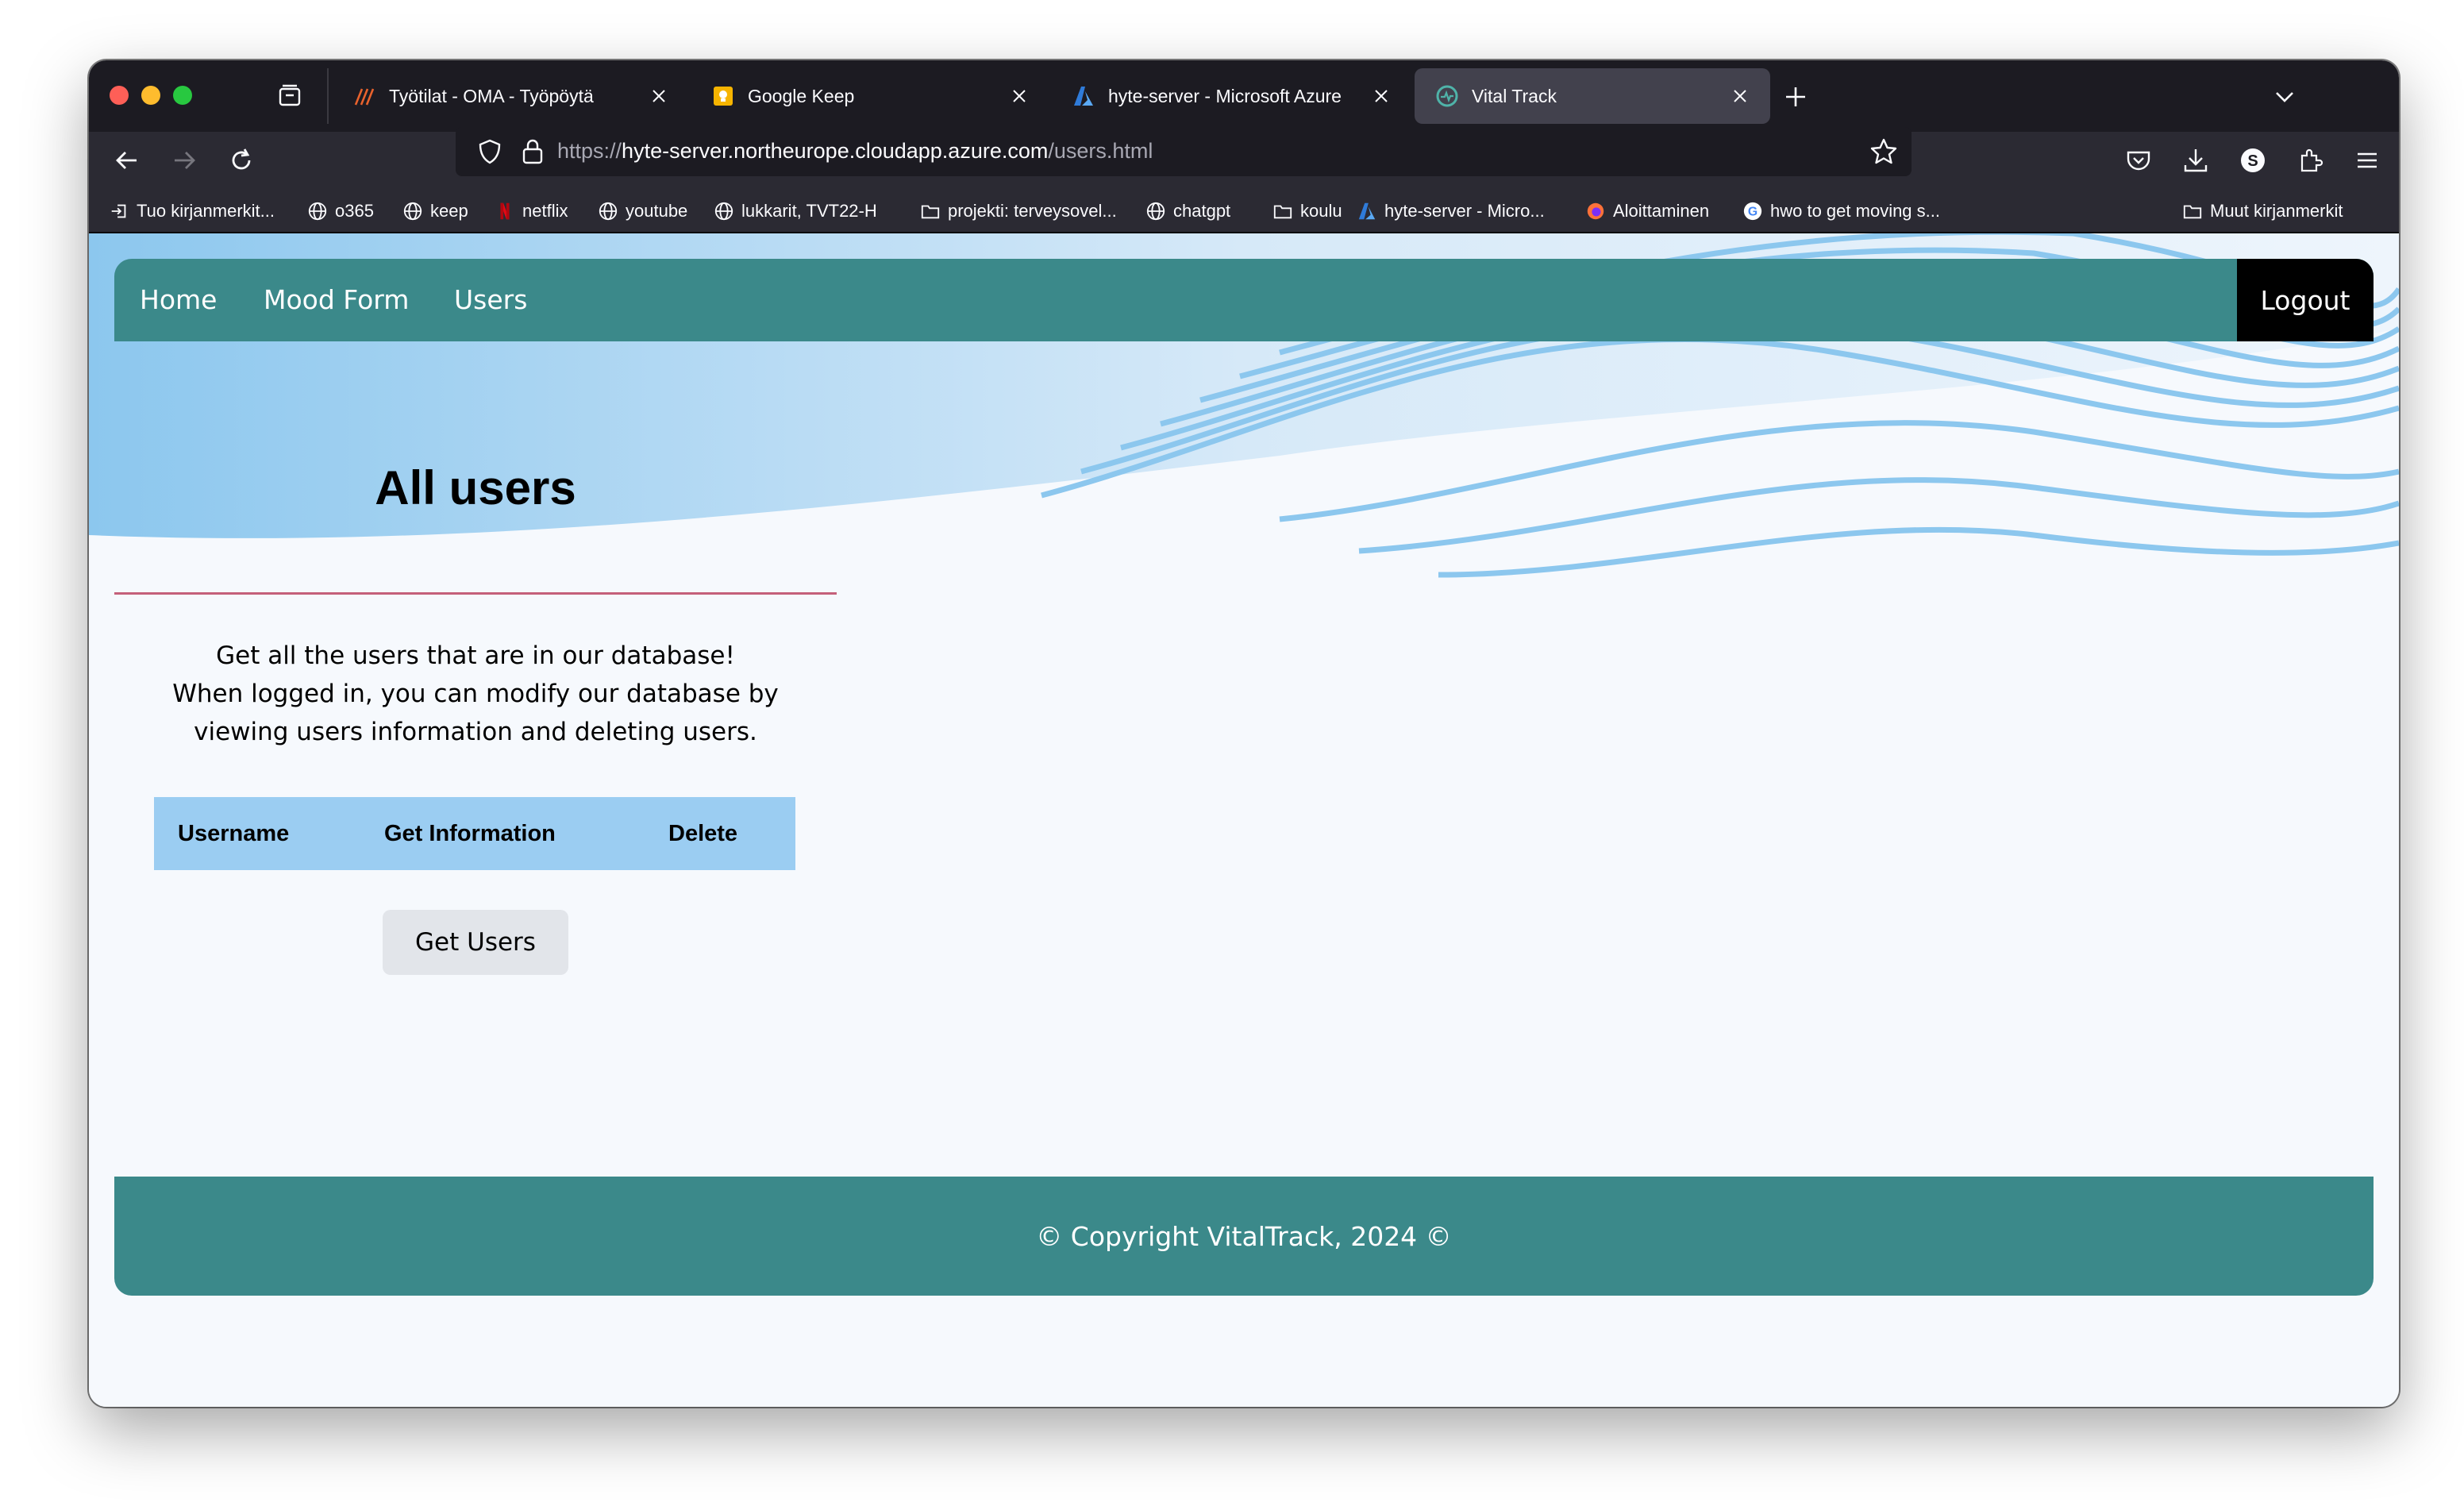  Describe the element at coordinates (2310, 160) in the screenshot. I see `extensions-icon` at that location.